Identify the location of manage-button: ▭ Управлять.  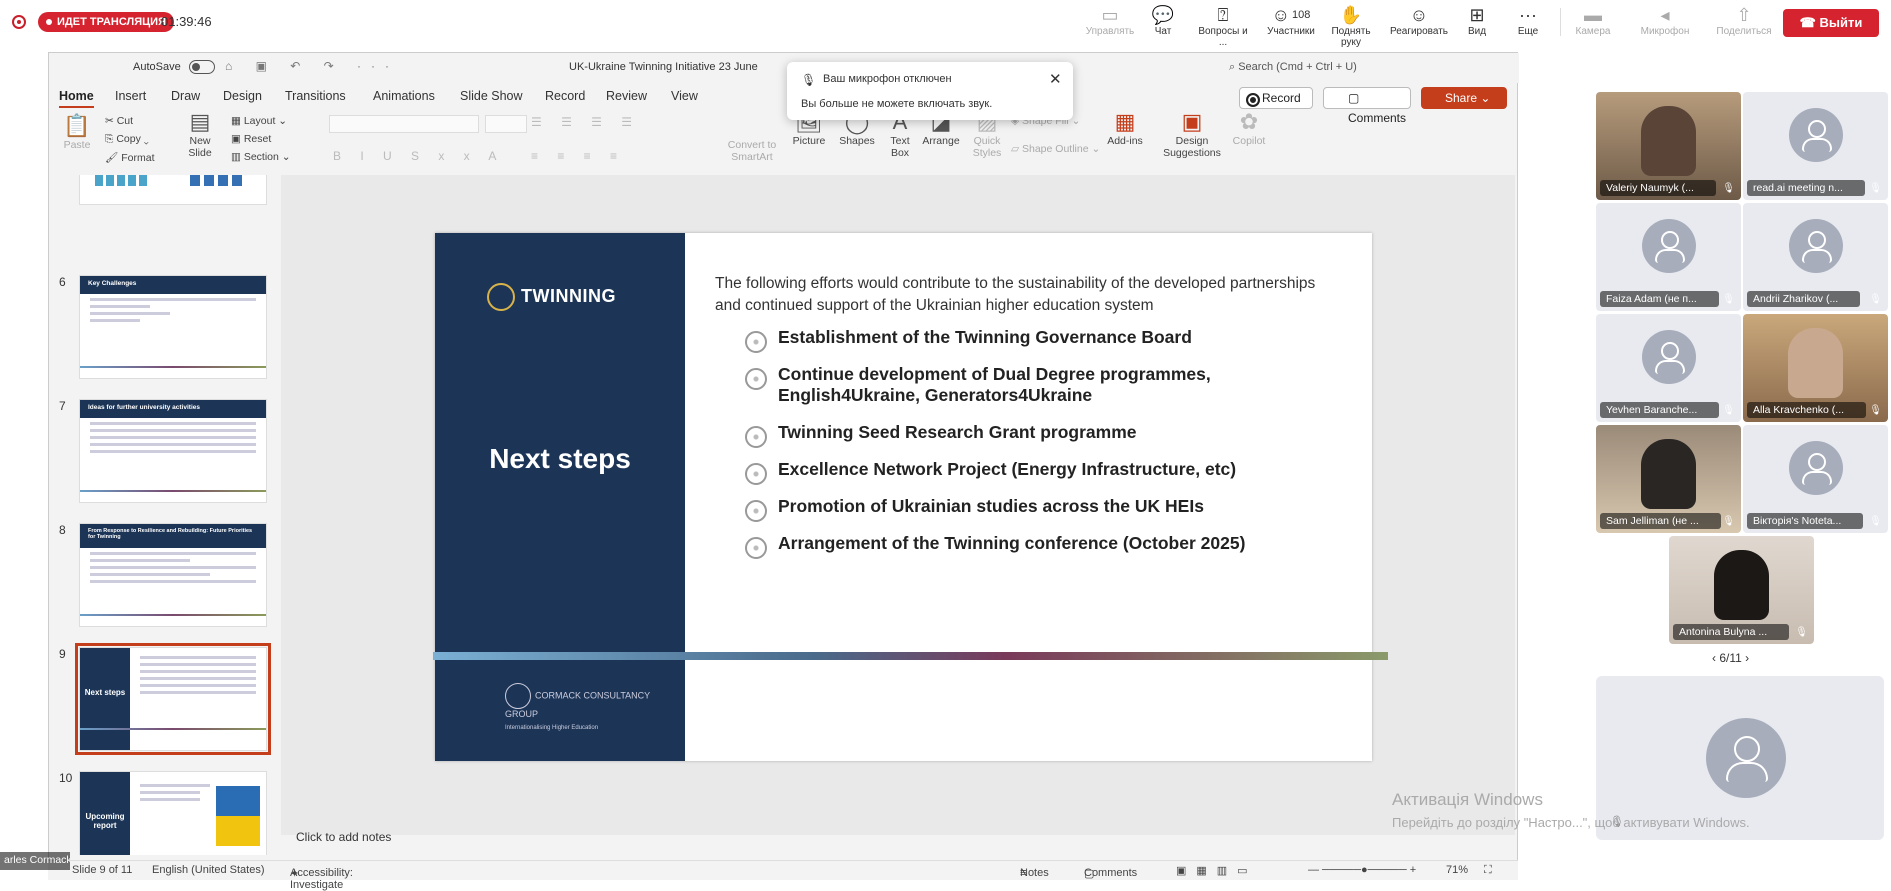
(1110, 23).